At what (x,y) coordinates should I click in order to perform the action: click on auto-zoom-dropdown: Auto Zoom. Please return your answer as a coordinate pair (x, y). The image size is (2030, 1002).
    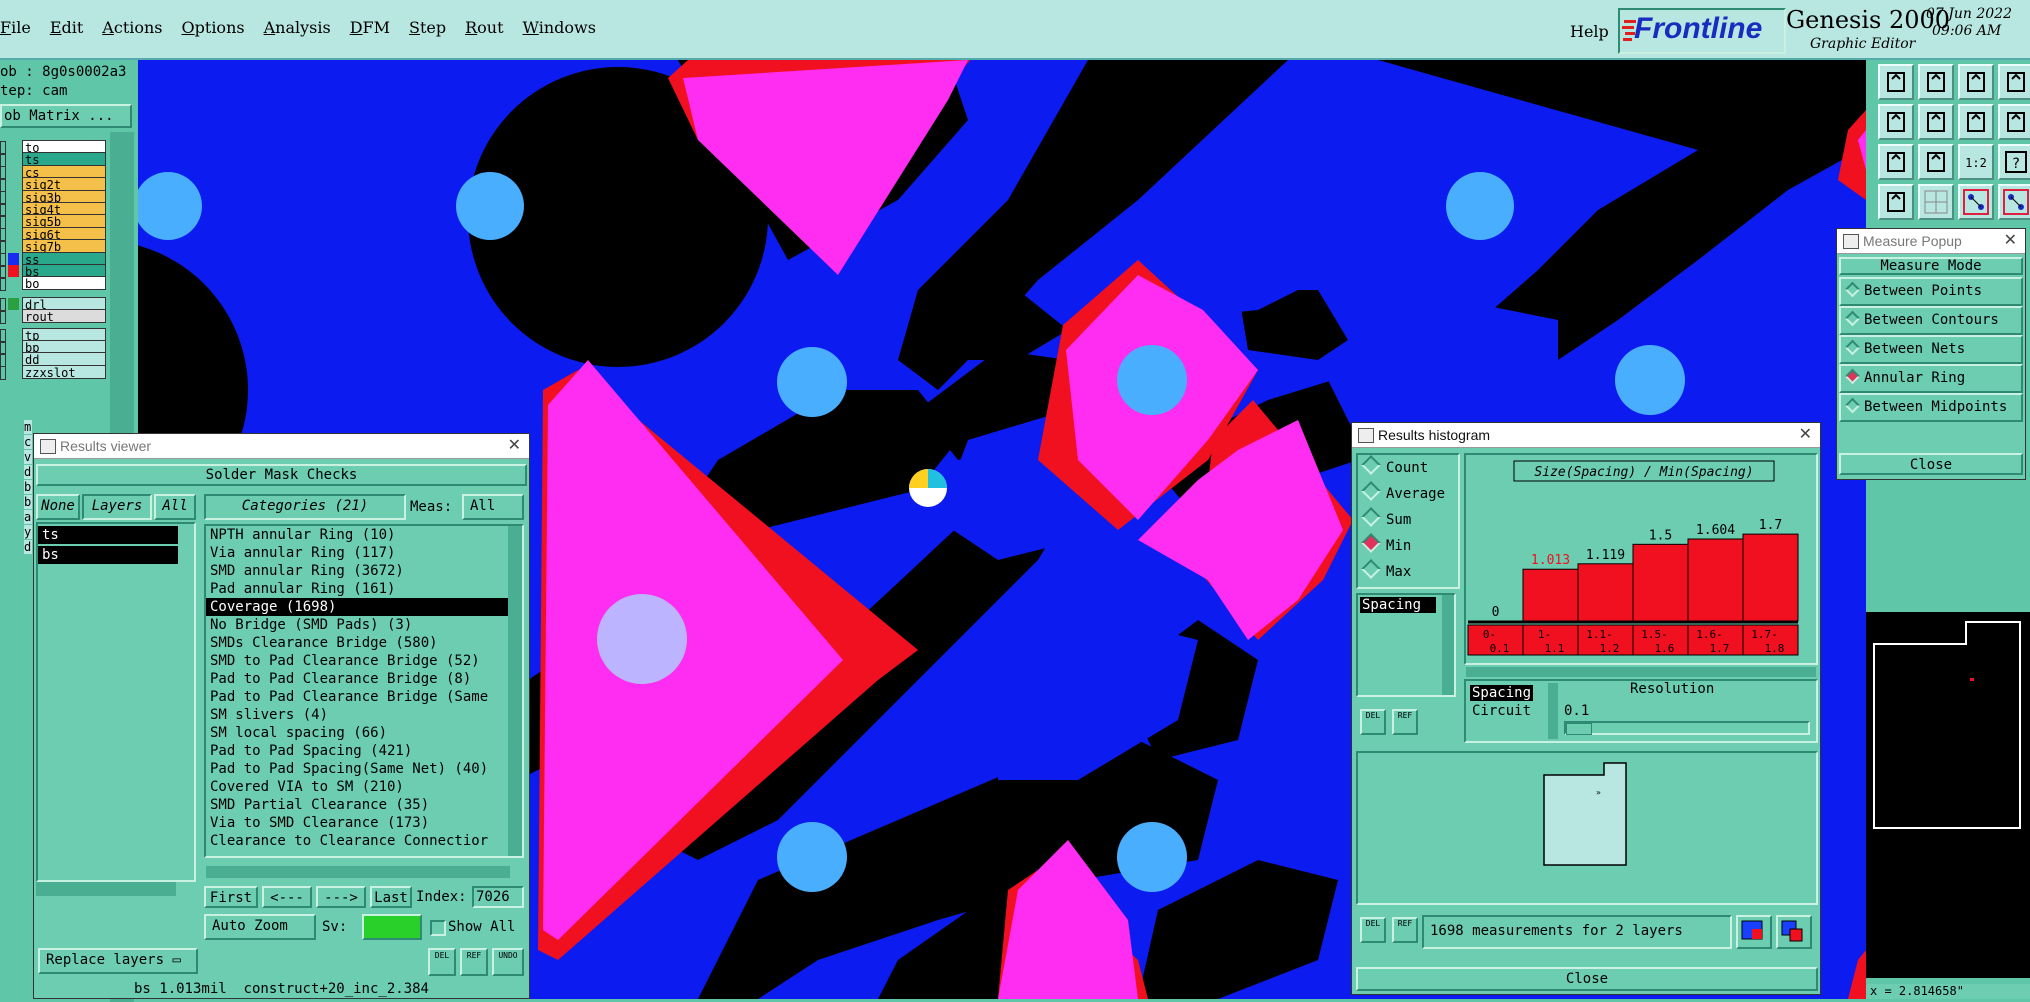
    Looking at the image, I should click on (260, 927).